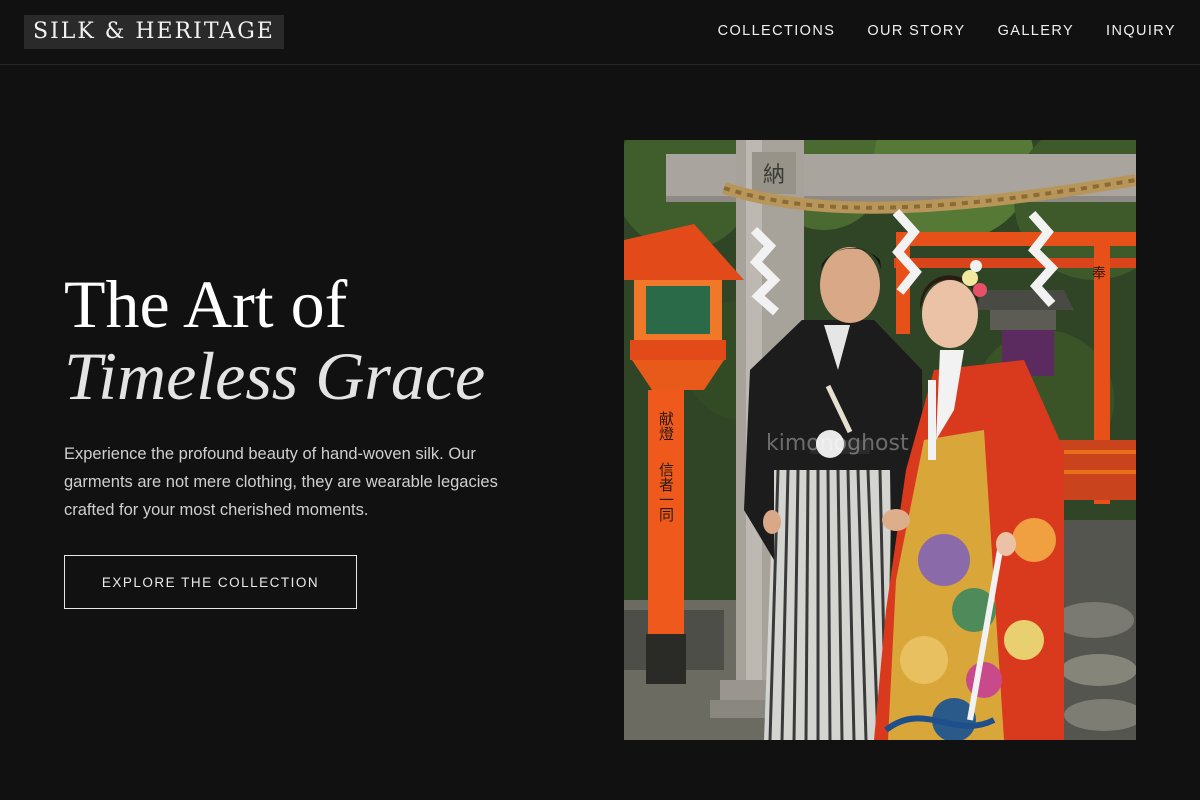 The height and width of the screenshot is (800, 1200). What do you see at coordinates (210, 582) in the screenshot?
I see `explore-collection-button: EXPLORE THE COLLECTION` at bounding box center [210, 582].